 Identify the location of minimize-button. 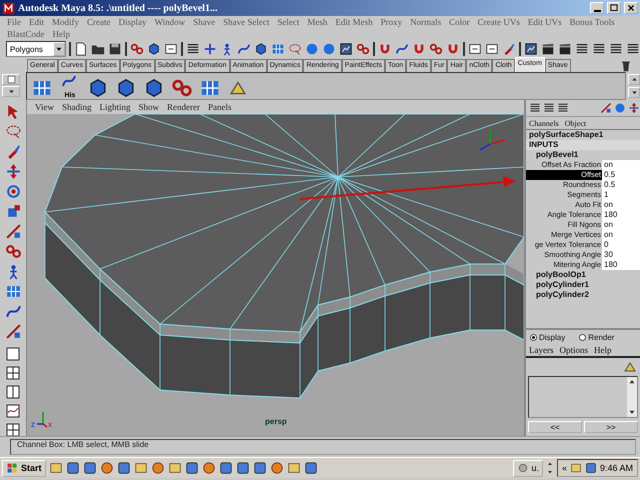
(597, 8).